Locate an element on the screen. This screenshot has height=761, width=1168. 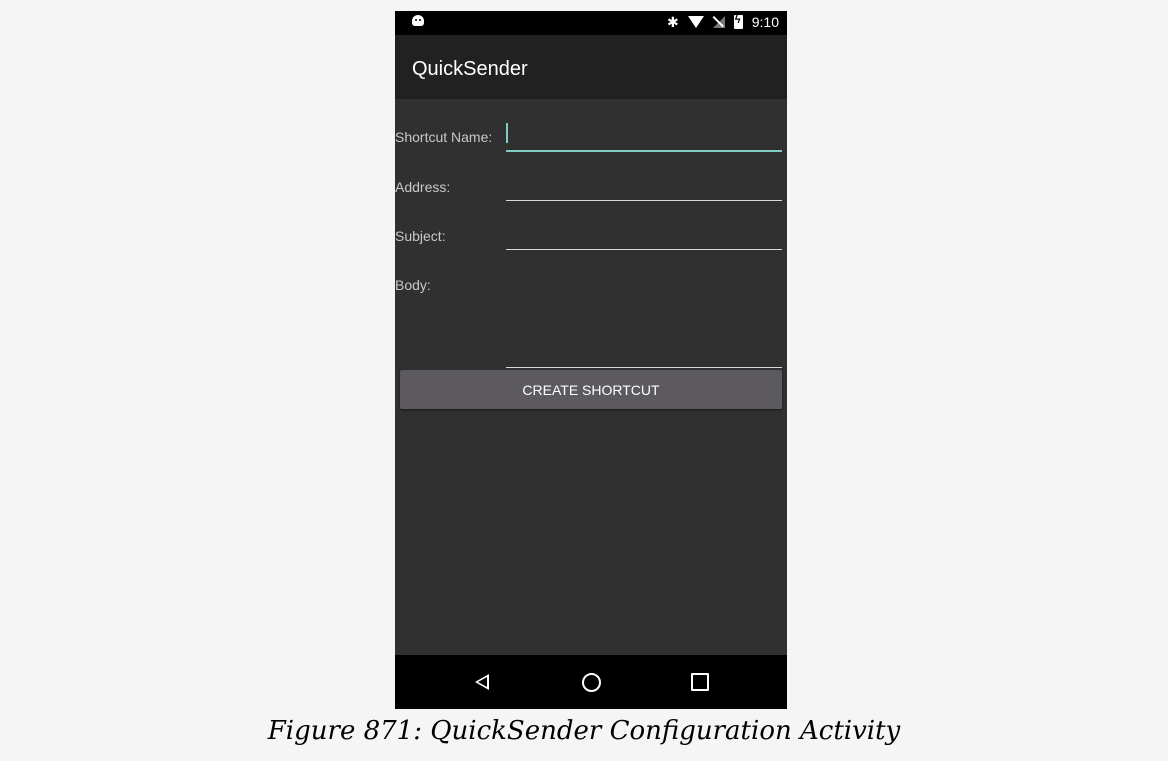
back-icon is located at coordinates (482, 682).